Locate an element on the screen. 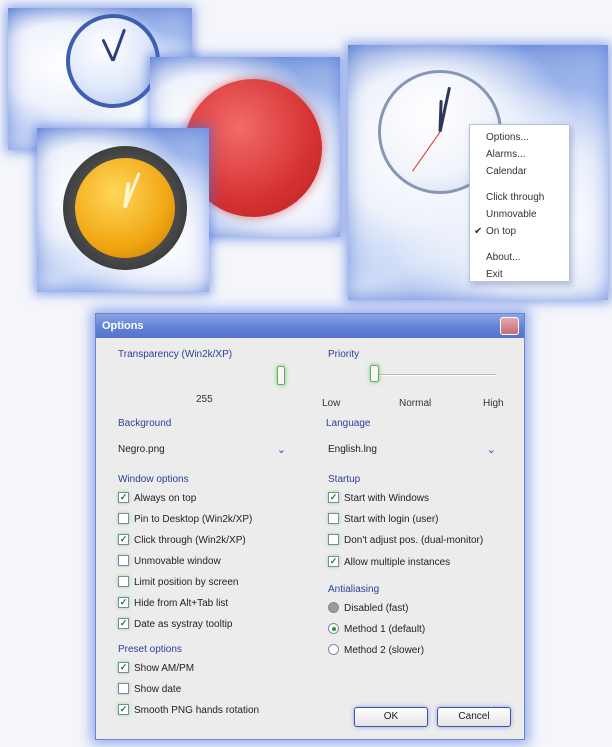 Image resolution: width=612 pixels, height=747 pixels. menu-item-unmovable: Unmovable is located at coordinates (519, 214).